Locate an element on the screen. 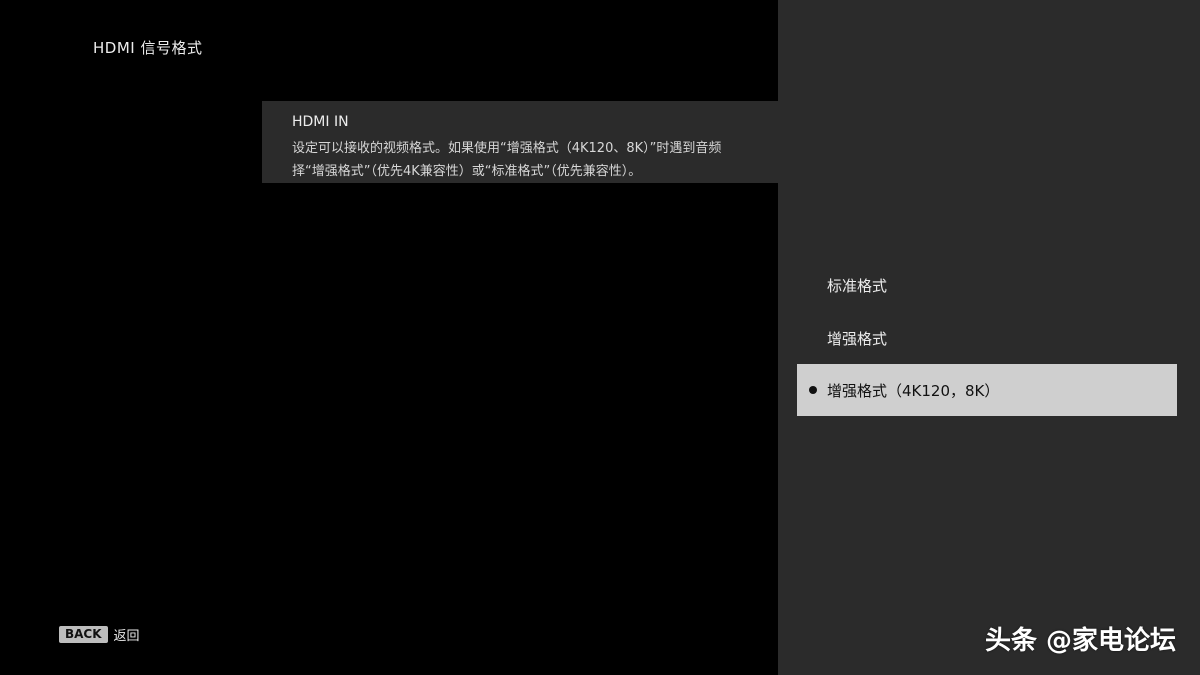 The image size is (1200, 675). option-standard-format: 标准格式 is located at coordinates (987, 285).